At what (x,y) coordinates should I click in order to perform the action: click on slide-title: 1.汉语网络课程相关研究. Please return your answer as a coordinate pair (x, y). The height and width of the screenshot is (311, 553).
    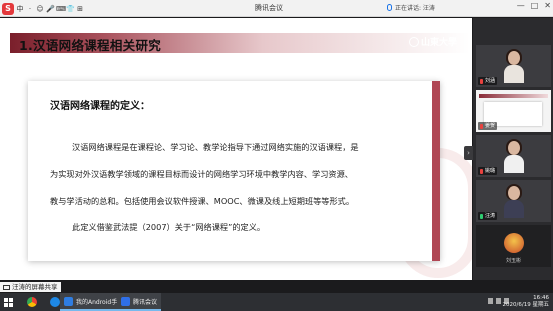
    Looking at the image, I should click on (90, 45).